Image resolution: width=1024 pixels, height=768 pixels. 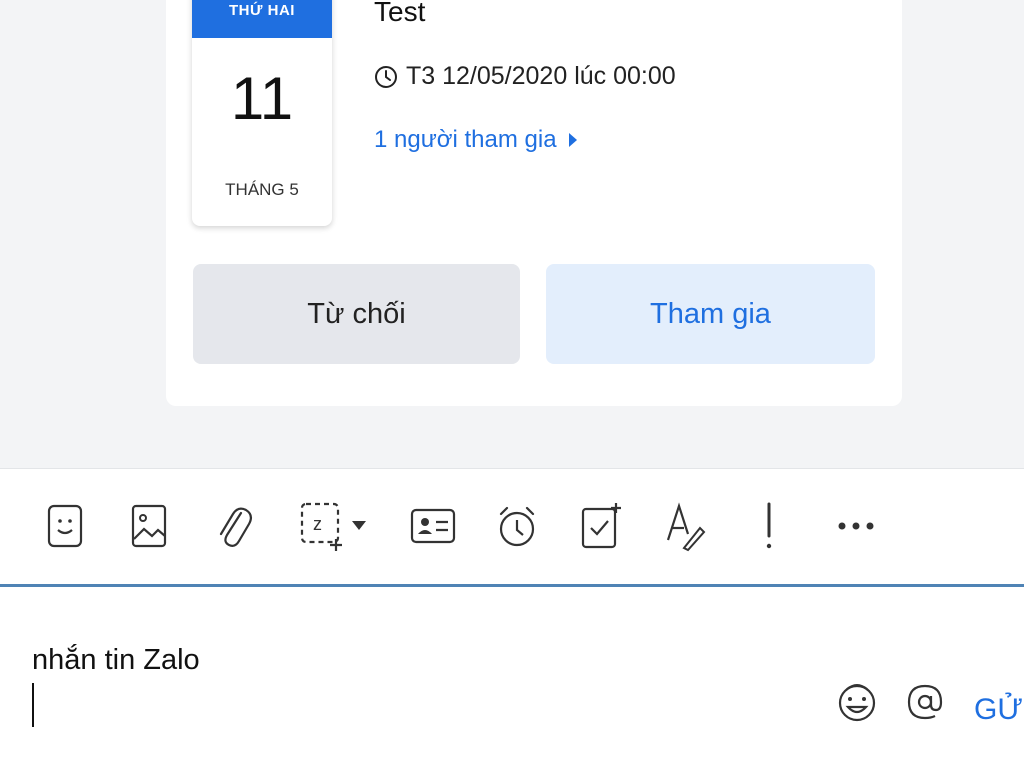 I want to click on join-button: Tham gia, so click(x=710, y=314).